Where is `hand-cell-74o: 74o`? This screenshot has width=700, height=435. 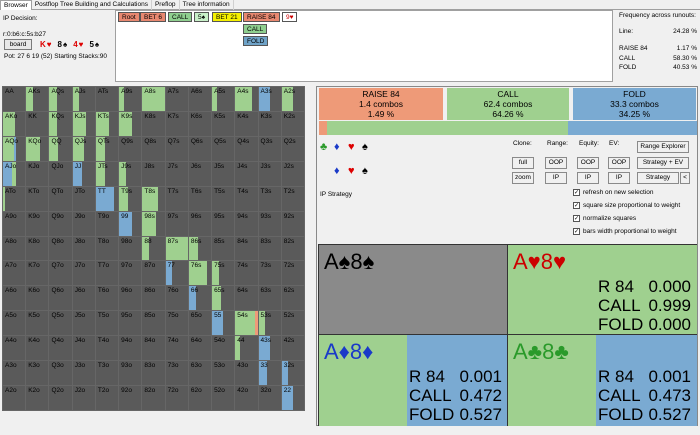
hand-cell-74o: 74o is located at coordinates (176, 348).